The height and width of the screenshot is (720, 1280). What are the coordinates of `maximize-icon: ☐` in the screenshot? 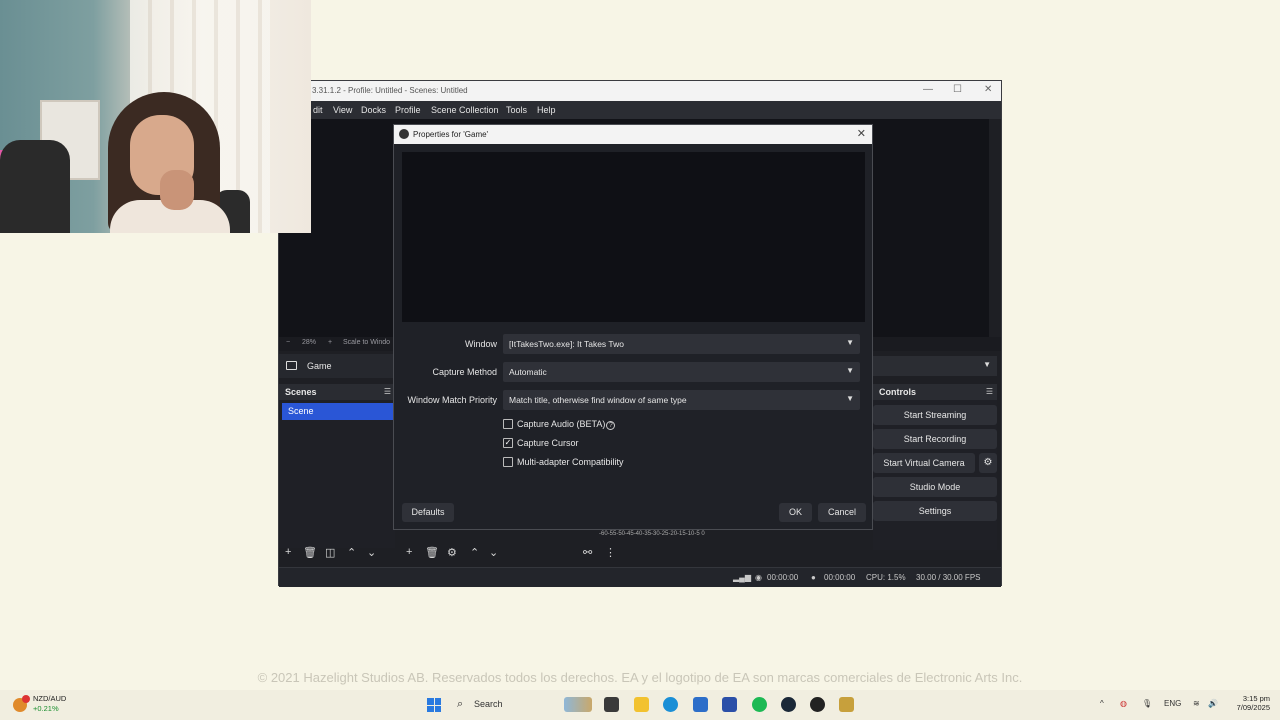 It's located at (957, 89).